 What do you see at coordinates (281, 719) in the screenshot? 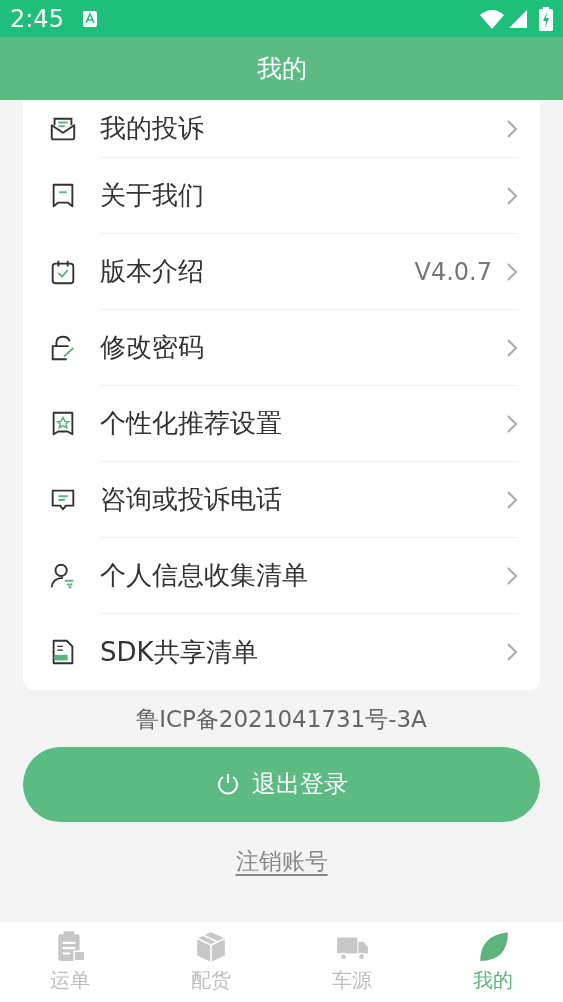
I see `icp-text: 鲁ICP备2021041731号-3A` at bounding box center [281, 719].